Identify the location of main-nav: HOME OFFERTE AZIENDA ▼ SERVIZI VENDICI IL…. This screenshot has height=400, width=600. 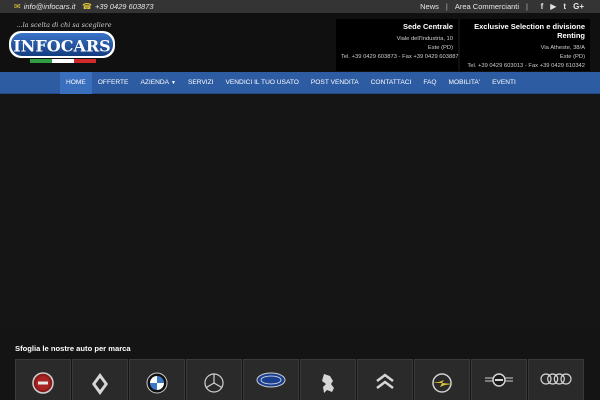
(300, 83).